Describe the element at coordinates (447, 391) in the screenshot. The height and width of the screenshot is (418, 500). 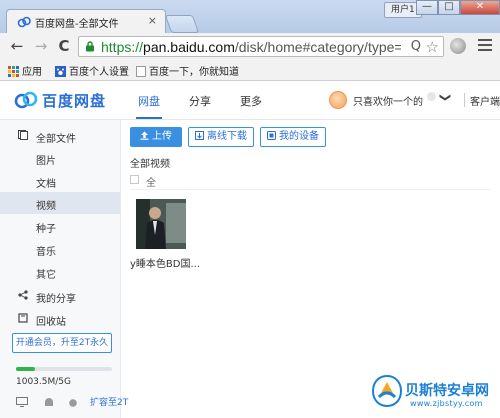
I see `watermark-name: 贝斯特安卓网` at that location.